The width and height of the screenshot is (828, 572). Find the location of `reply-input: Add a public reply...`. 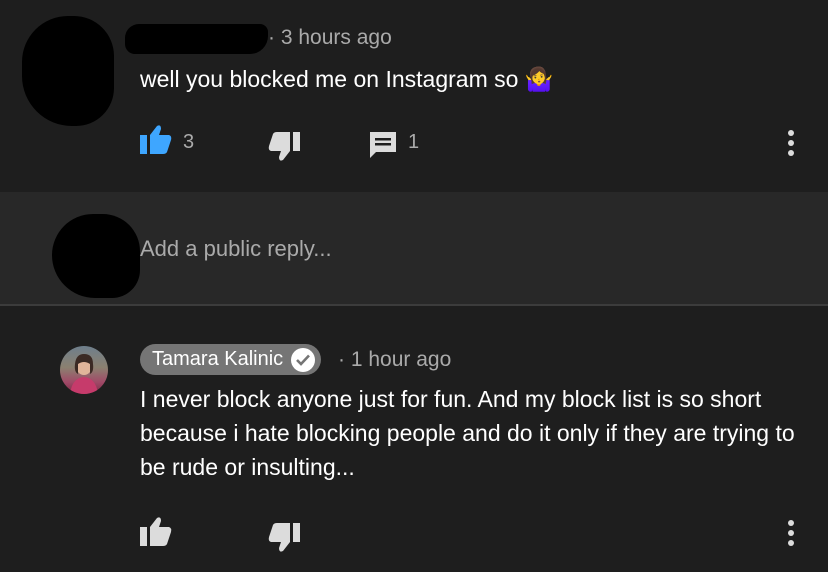

reply-input: Add a public reply... is located at coordinates (440, 249).